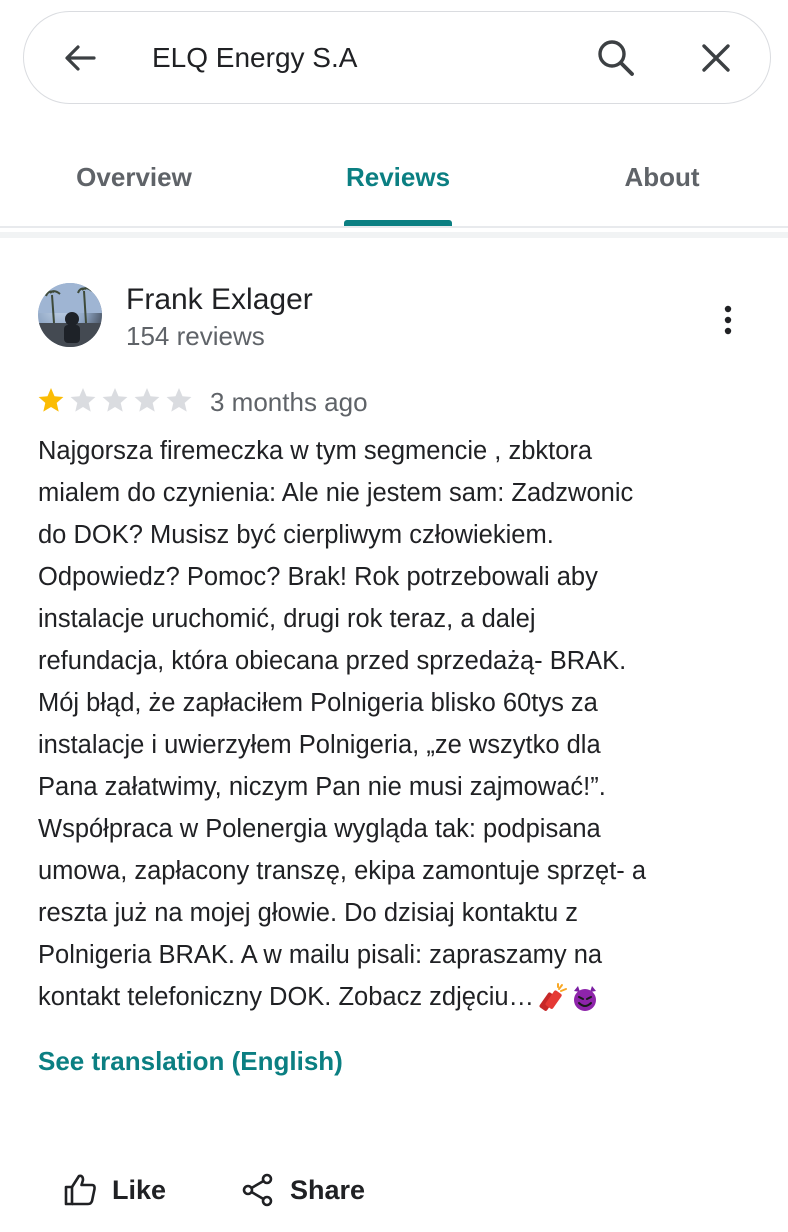 This screenshot has width=788, height=1232. I want to click on review-emojis, so click(569, 998).